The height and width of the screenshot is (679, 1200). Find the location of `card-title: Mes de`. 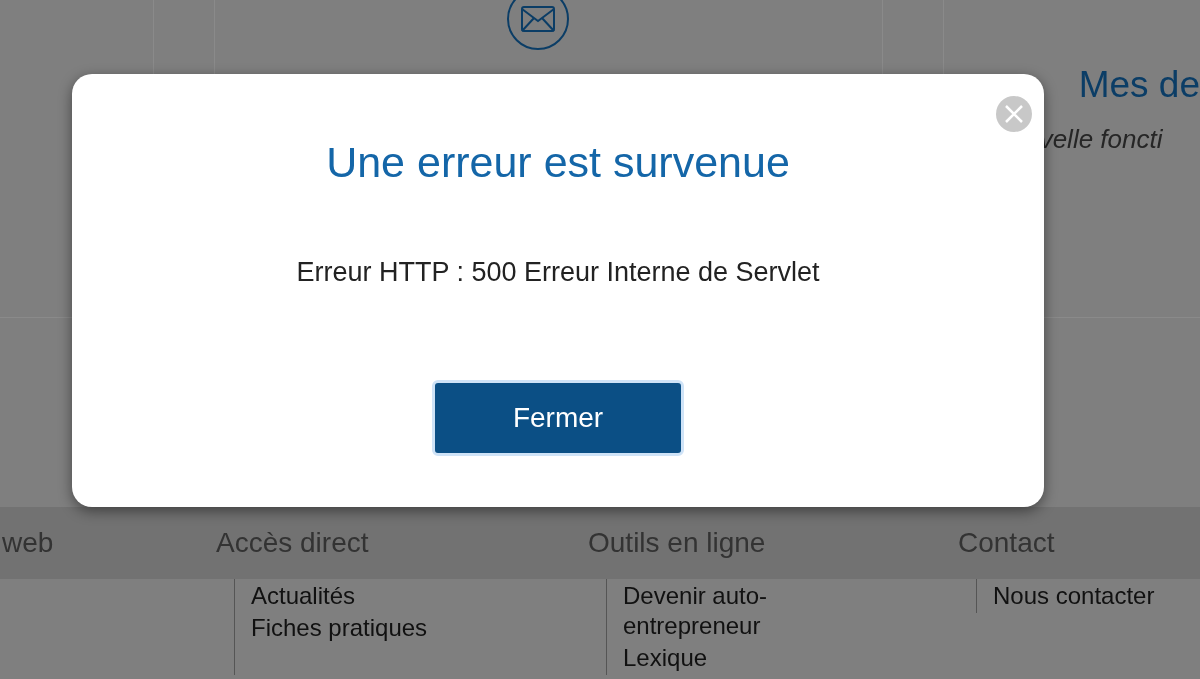

card-title: Mes de is located at coordinates (1139, 85).